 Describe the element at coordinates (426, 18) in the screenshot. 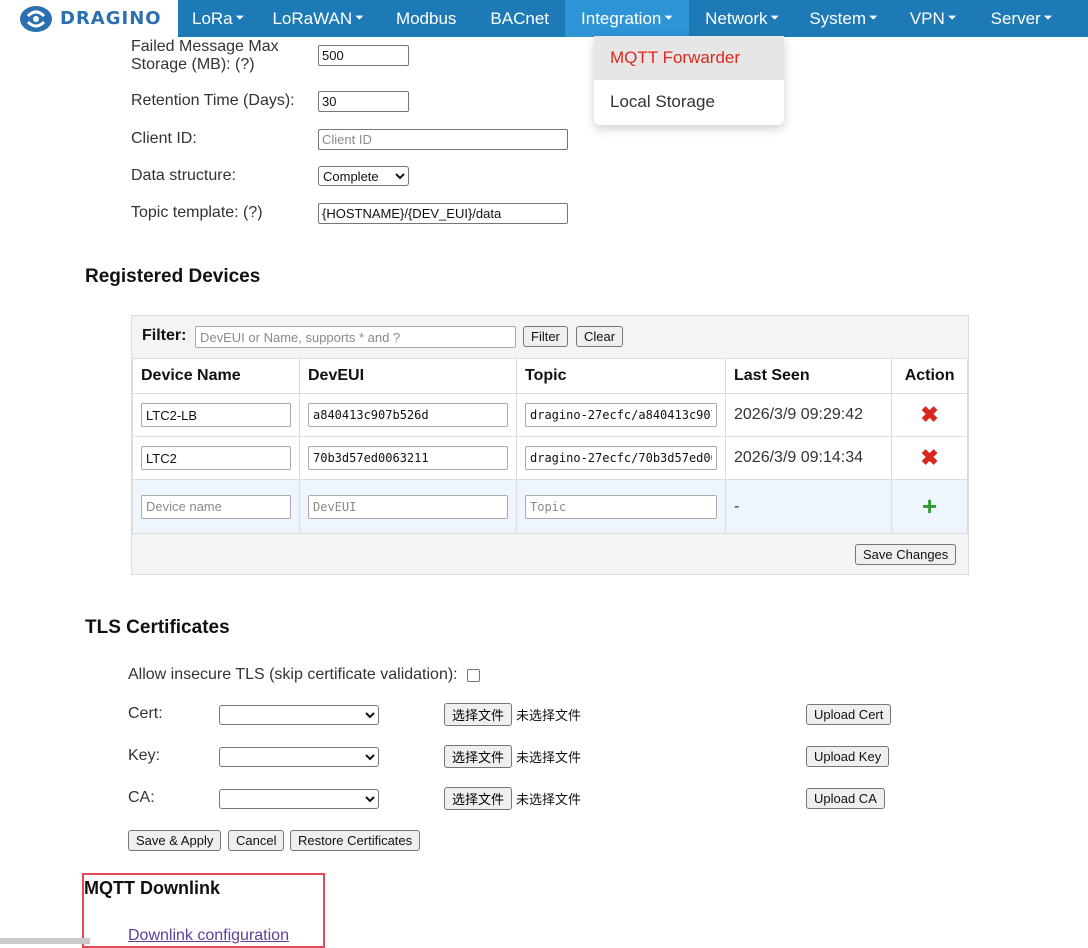

I see `nav-modbus: Modbus` at that location.